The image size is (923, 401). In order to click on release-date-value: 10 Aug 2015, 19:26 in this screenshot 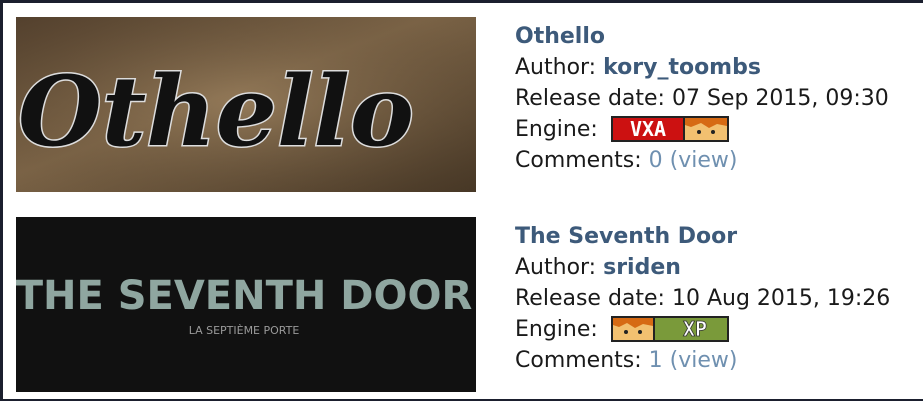, I will do `click(781, 298)`.